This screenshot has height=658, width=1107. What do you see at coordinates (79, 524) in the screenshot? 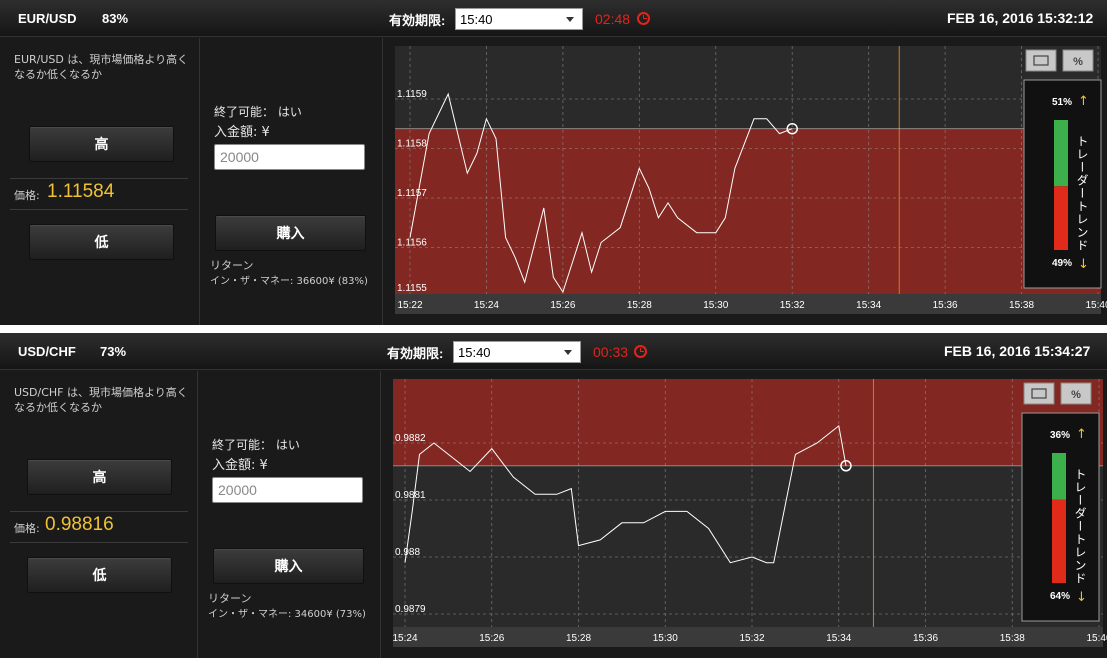
I see `price-value: 0.98816` at bounding box center [79, 524].